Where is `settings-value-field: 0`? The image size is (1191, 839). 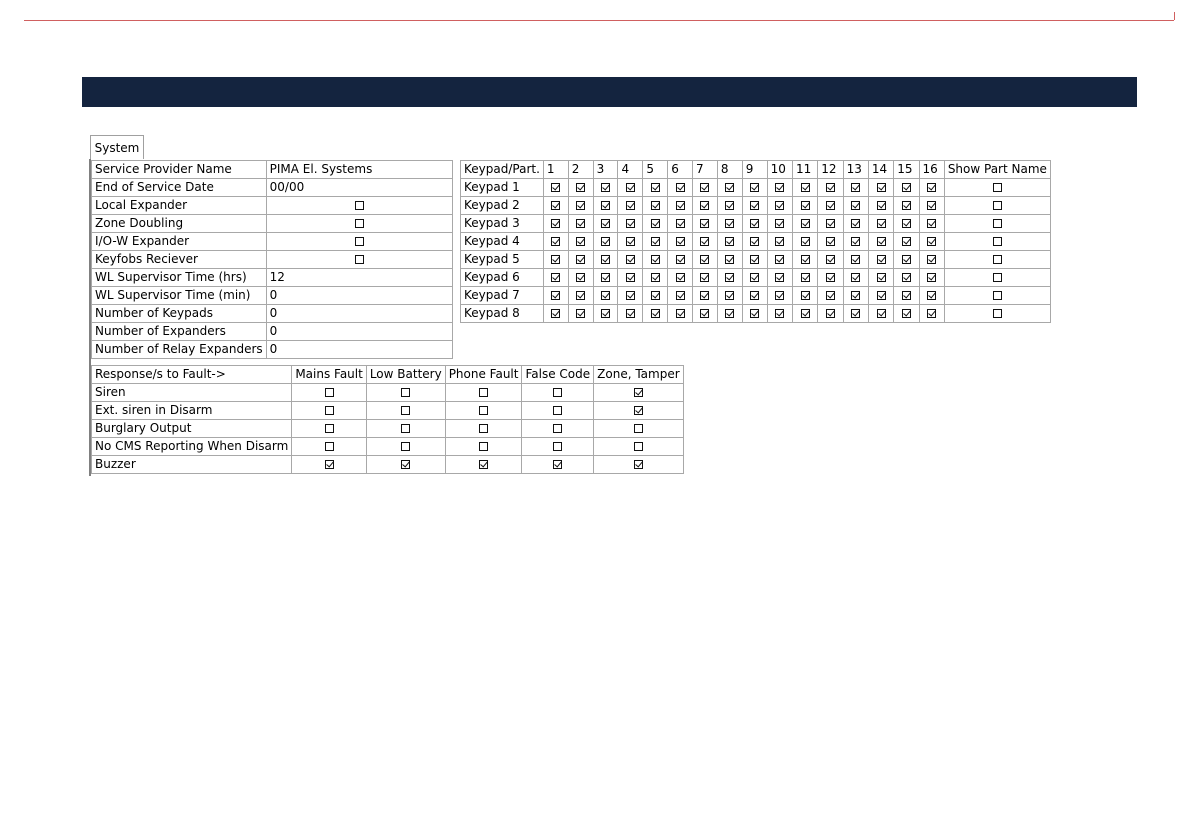
settings-value-field: 0 is located at coordinates (359, 349).